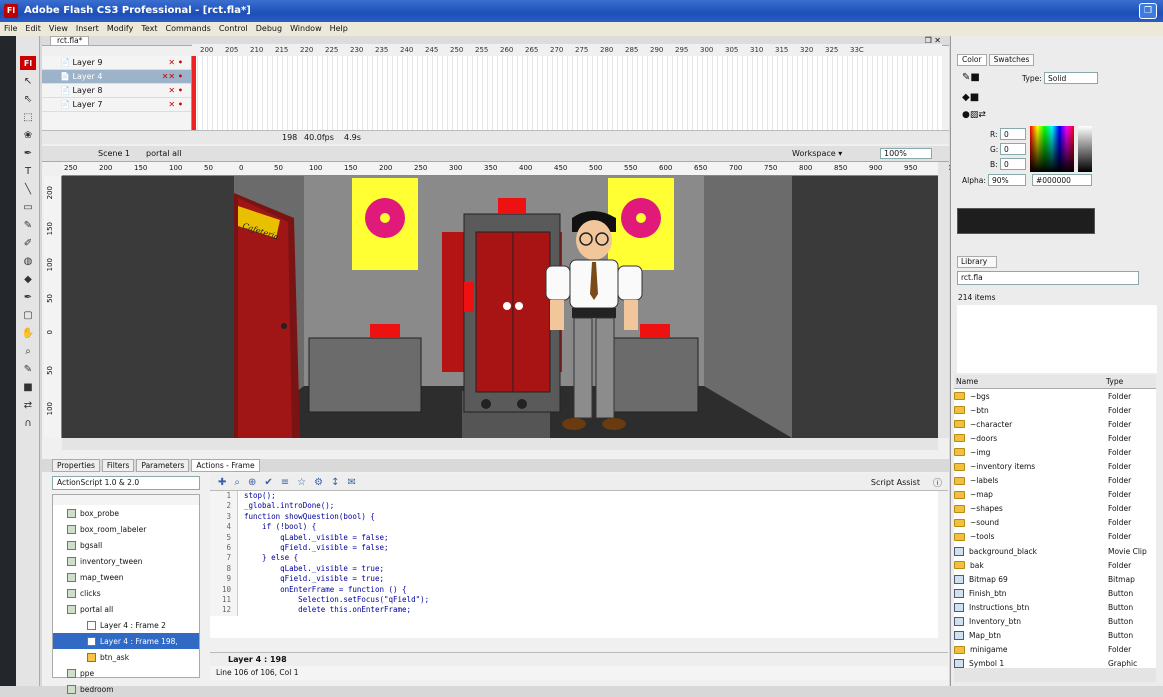 This screenshot has width=1163, height=697. I want to click on free-transform-tool-icon: ⬚, so click(28, 117).